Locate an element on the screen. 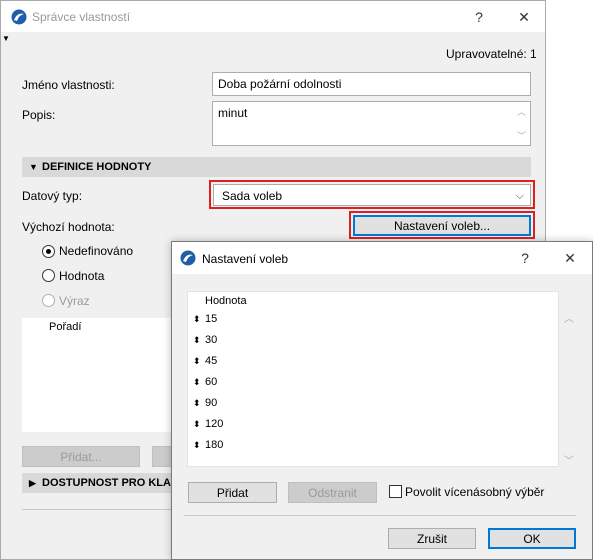  order-header: Pořadí is located at coordinates (65, 327).